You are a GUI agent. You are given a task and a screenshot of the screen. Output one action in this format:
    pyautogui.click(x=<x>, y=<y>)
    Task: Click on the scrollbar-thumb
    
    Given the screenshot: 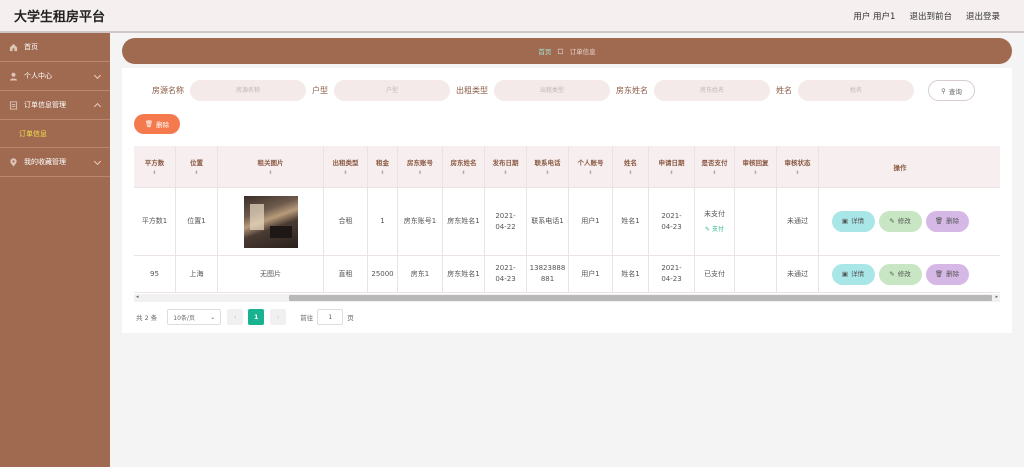 What is the action you would take?
    pyautogui.click(x=640, y=298)
    